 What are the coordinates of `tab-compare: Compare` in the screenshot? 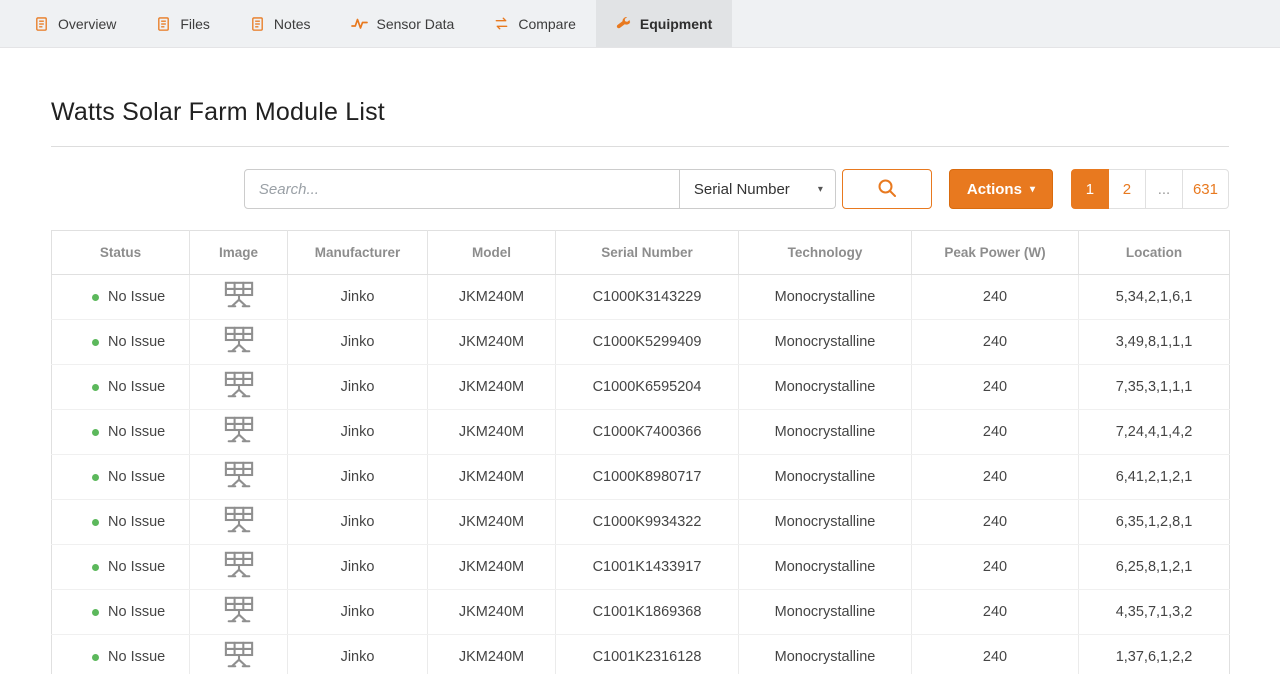 It's located at (535, 23).